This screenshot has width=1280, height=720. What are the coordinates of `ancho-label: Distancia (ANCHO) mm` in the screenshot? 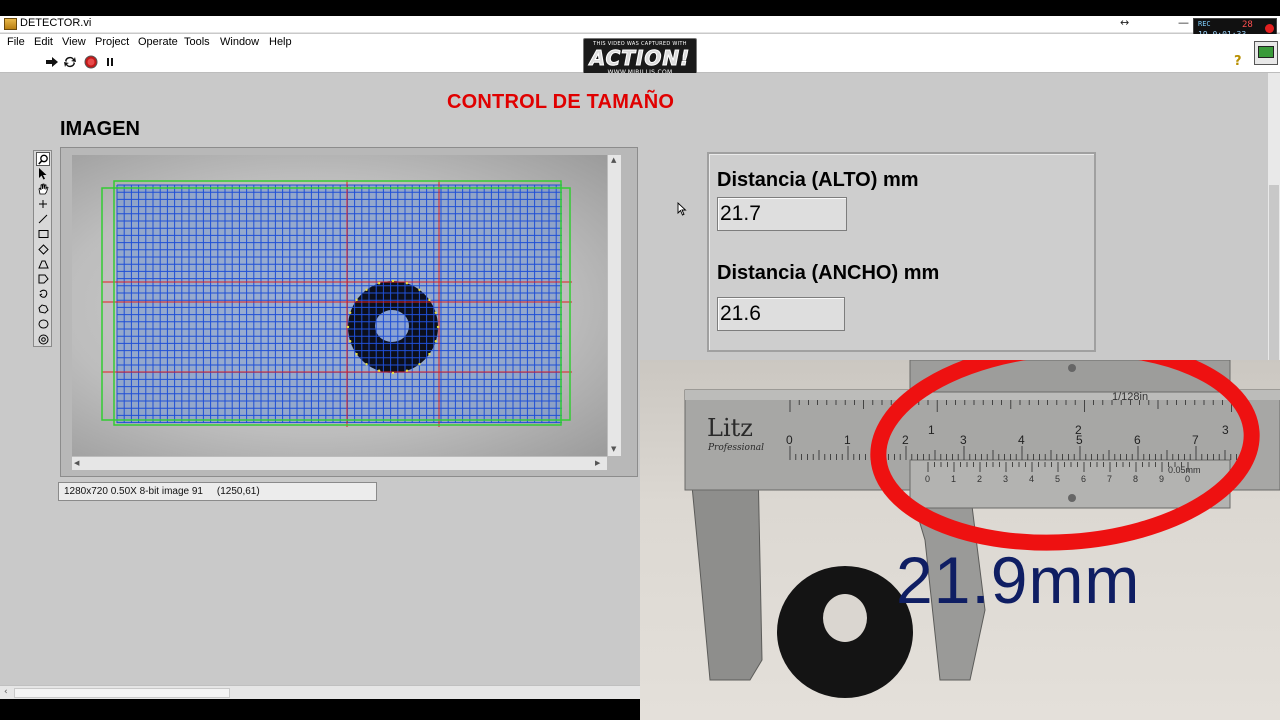 It's located at (828, 273).